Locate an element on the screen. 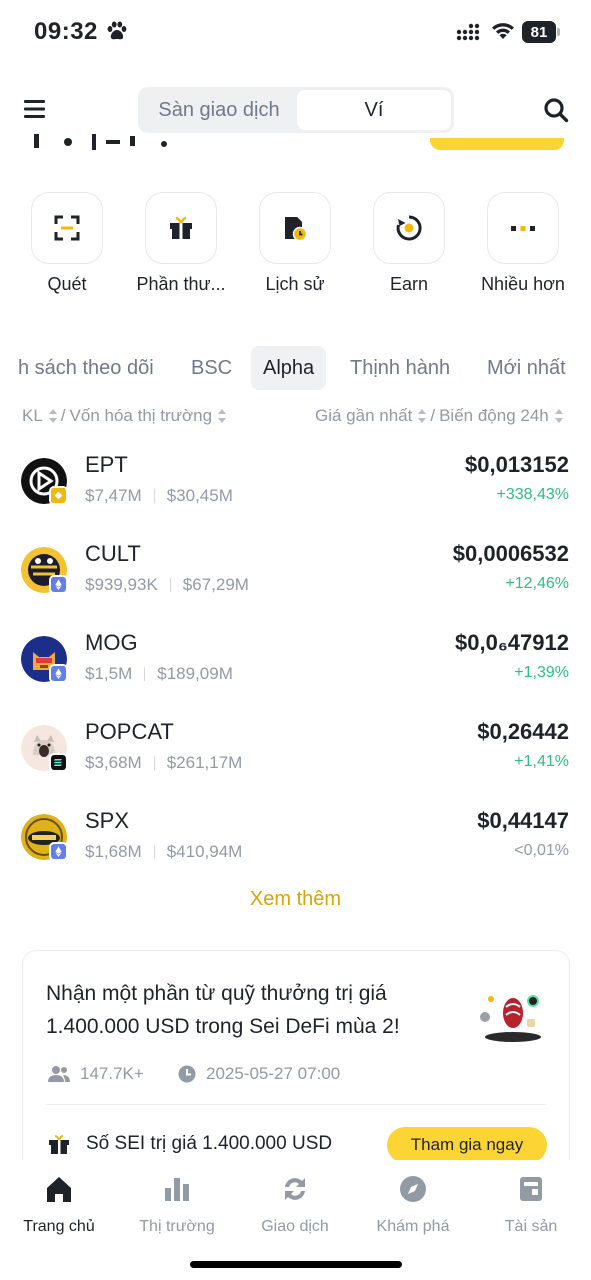 The height and width of the screenshot is (1280, 591). tab-newest: Mới nhất is located at coordinates (526, 368).